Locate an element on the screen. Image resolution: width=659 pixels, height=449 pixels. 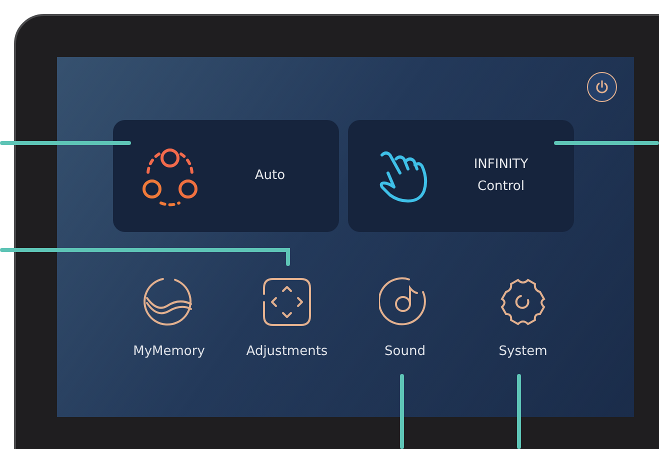
mode-card: INFINITY Control is located at coordinates (461, 176).